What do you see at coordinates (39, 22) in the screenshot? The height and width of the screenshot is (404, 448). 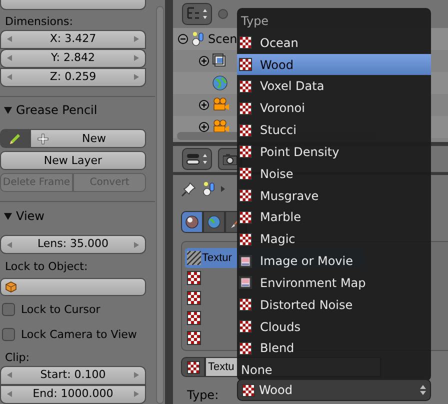 I see `dimensions-label: Dimensions:` at bounding box center [39, 22].